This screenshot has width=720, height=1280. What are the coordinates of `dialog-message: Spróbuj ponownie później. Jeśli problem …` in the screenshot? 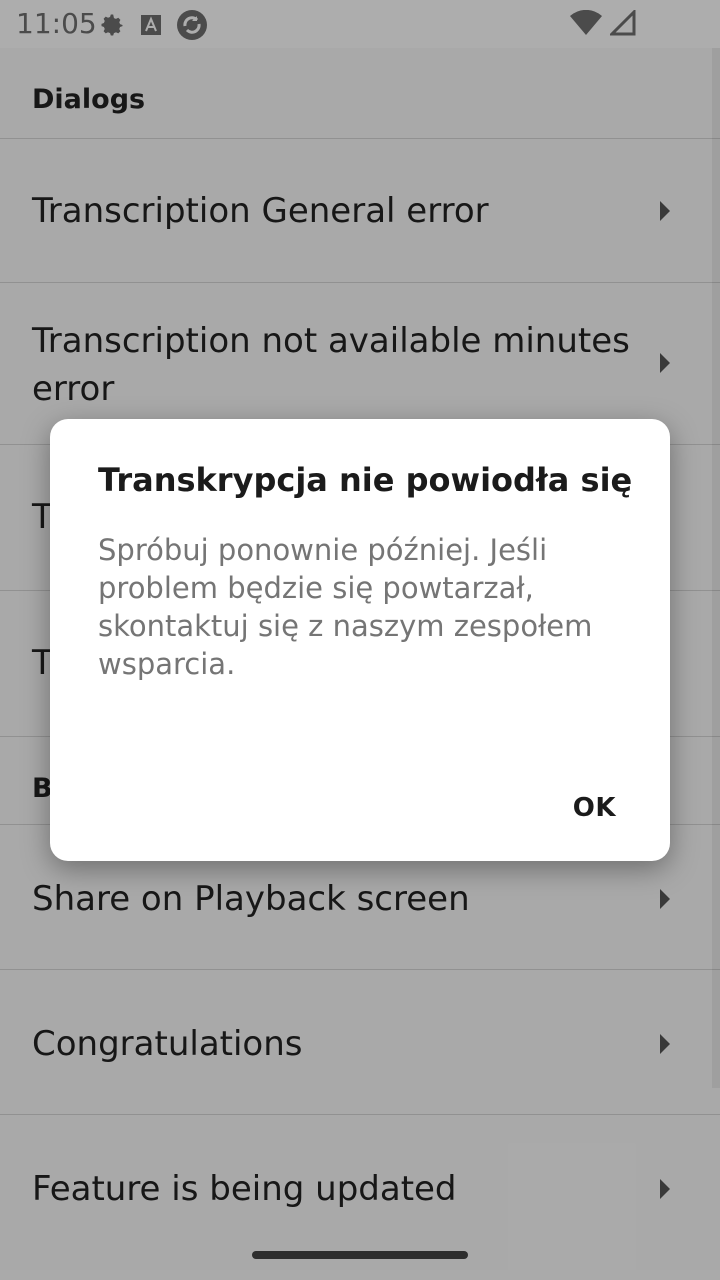 It's located at (345, 607).